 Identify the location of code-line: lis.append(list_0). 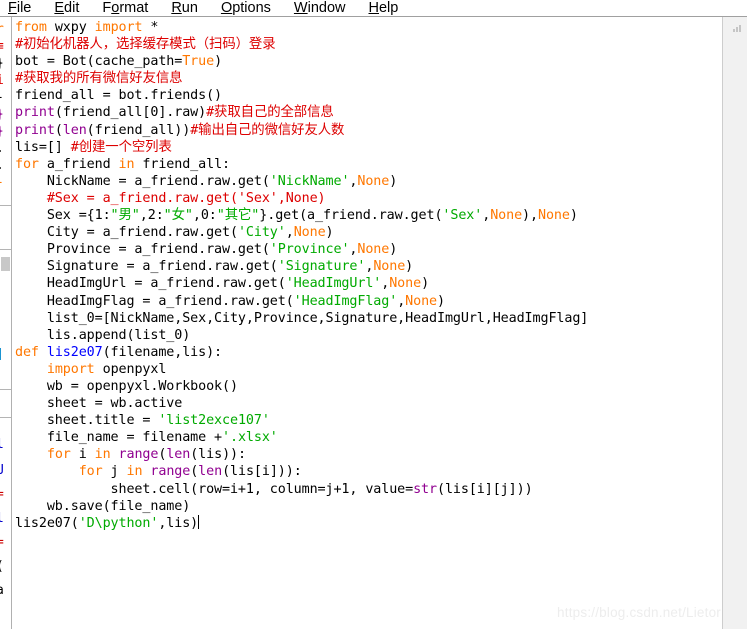
(301, 335).